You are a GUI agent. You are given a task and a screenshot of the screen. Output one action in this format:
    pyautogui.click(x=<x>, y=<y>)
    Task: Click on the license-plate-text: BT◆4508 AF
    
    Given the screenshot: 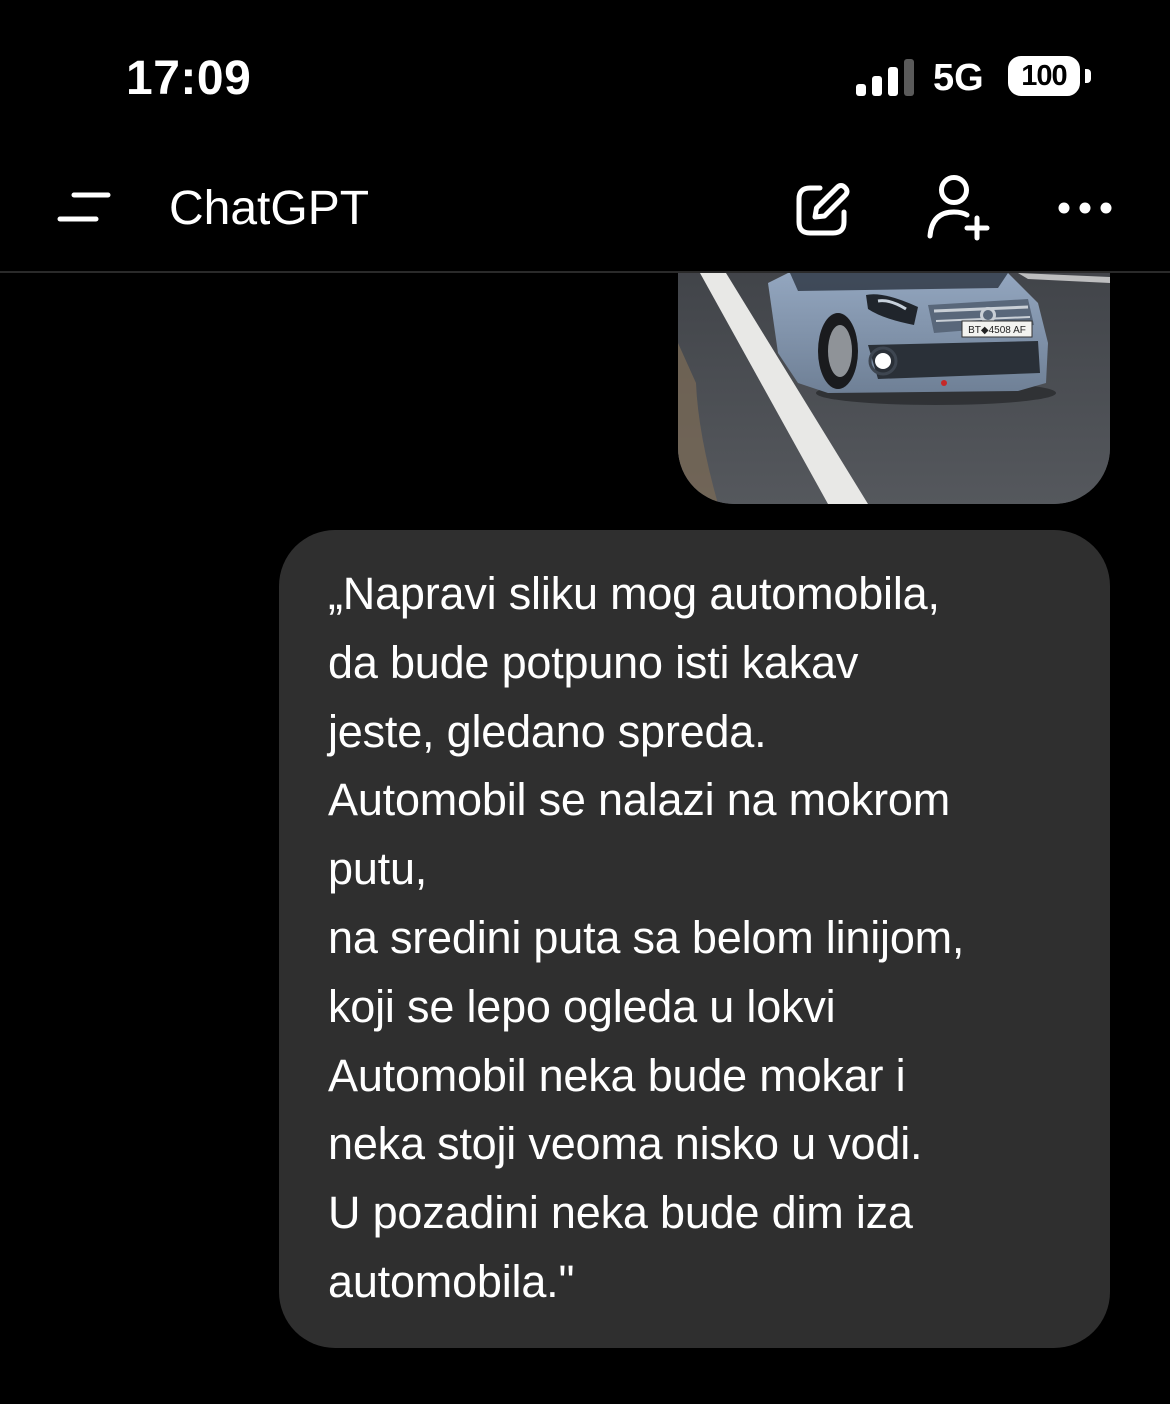 What is the action you would take?
    pyautogui.click(x=997, y=330)
    